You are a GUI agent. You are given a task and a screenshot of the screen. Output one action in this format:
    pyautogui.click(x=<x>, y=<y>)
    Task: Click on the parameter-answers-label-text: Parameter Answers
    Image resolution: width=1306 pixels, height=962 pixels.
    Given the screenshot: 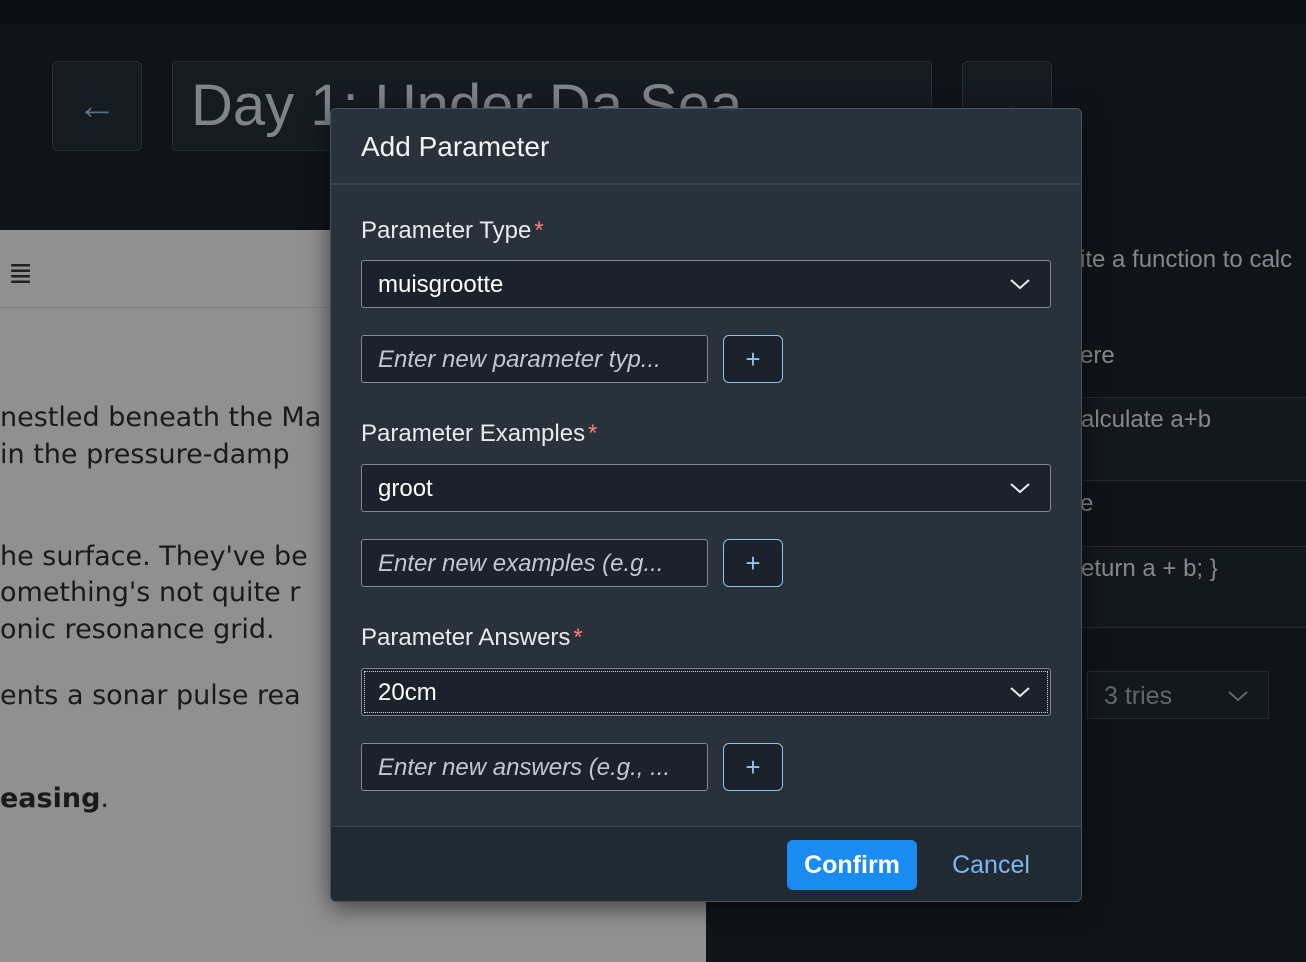 What is the action you would take?
    pyautogui.click(x=466, y=637)
    